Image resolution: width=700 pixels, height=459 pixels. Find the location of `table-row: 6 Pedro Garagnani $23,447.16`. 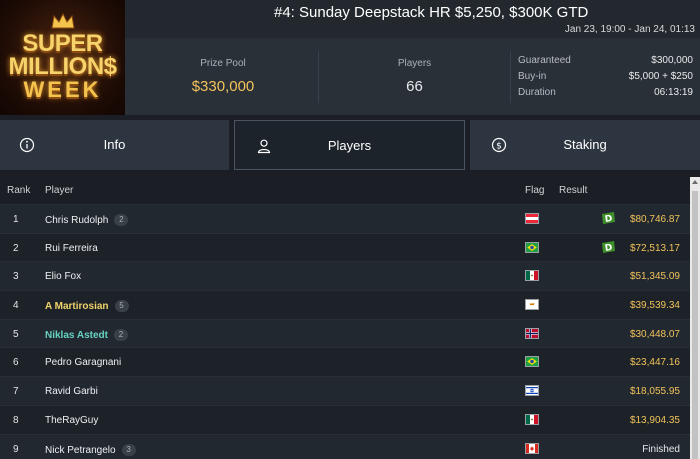

table-row: 6 Pedro Garagnani $23,447.16 is located at coordinates (345, 362).